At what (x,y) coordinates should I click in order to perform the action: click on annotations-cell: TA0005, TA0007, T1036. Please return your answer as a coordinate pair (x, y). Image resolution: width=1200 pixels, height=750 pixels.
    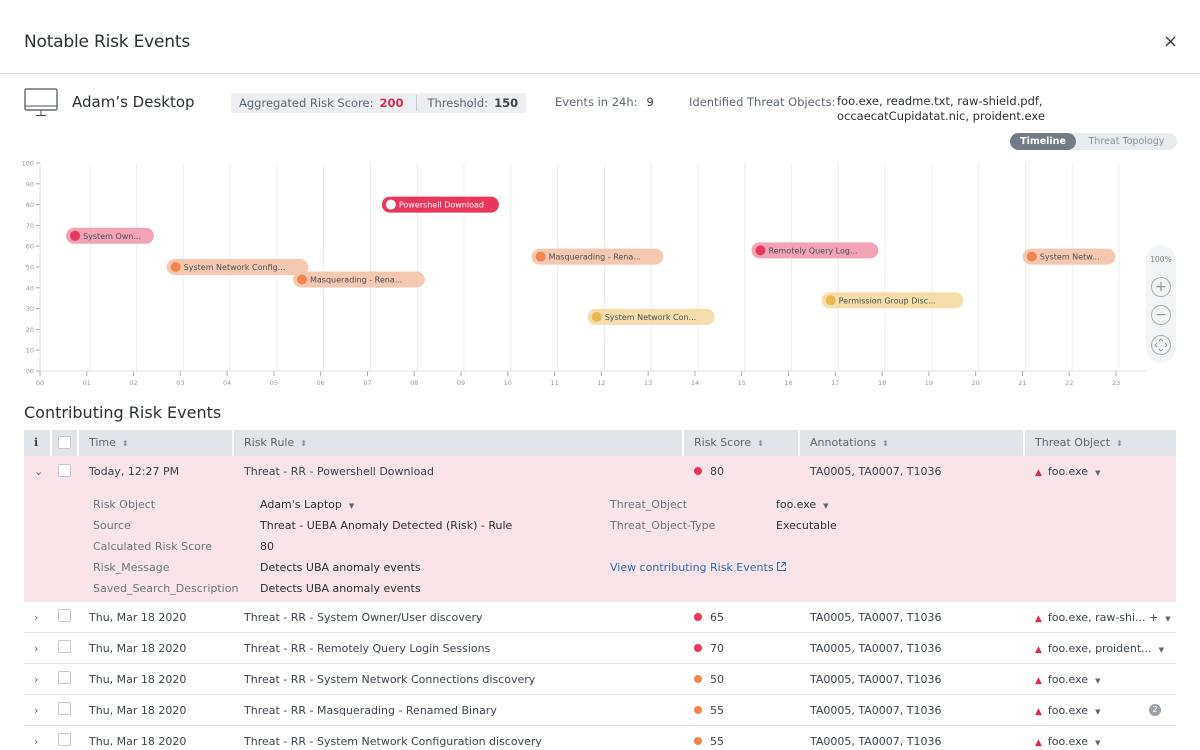
    Looking at the image, I should click on (876, 617).